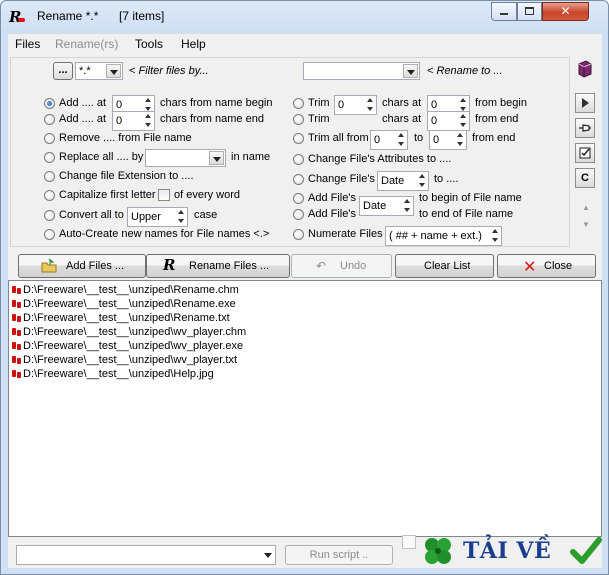 The image size is (609, 575). Describe the element at coordinates (438, 551) in the screenshot. I see `clover-logo-icon` at that location.